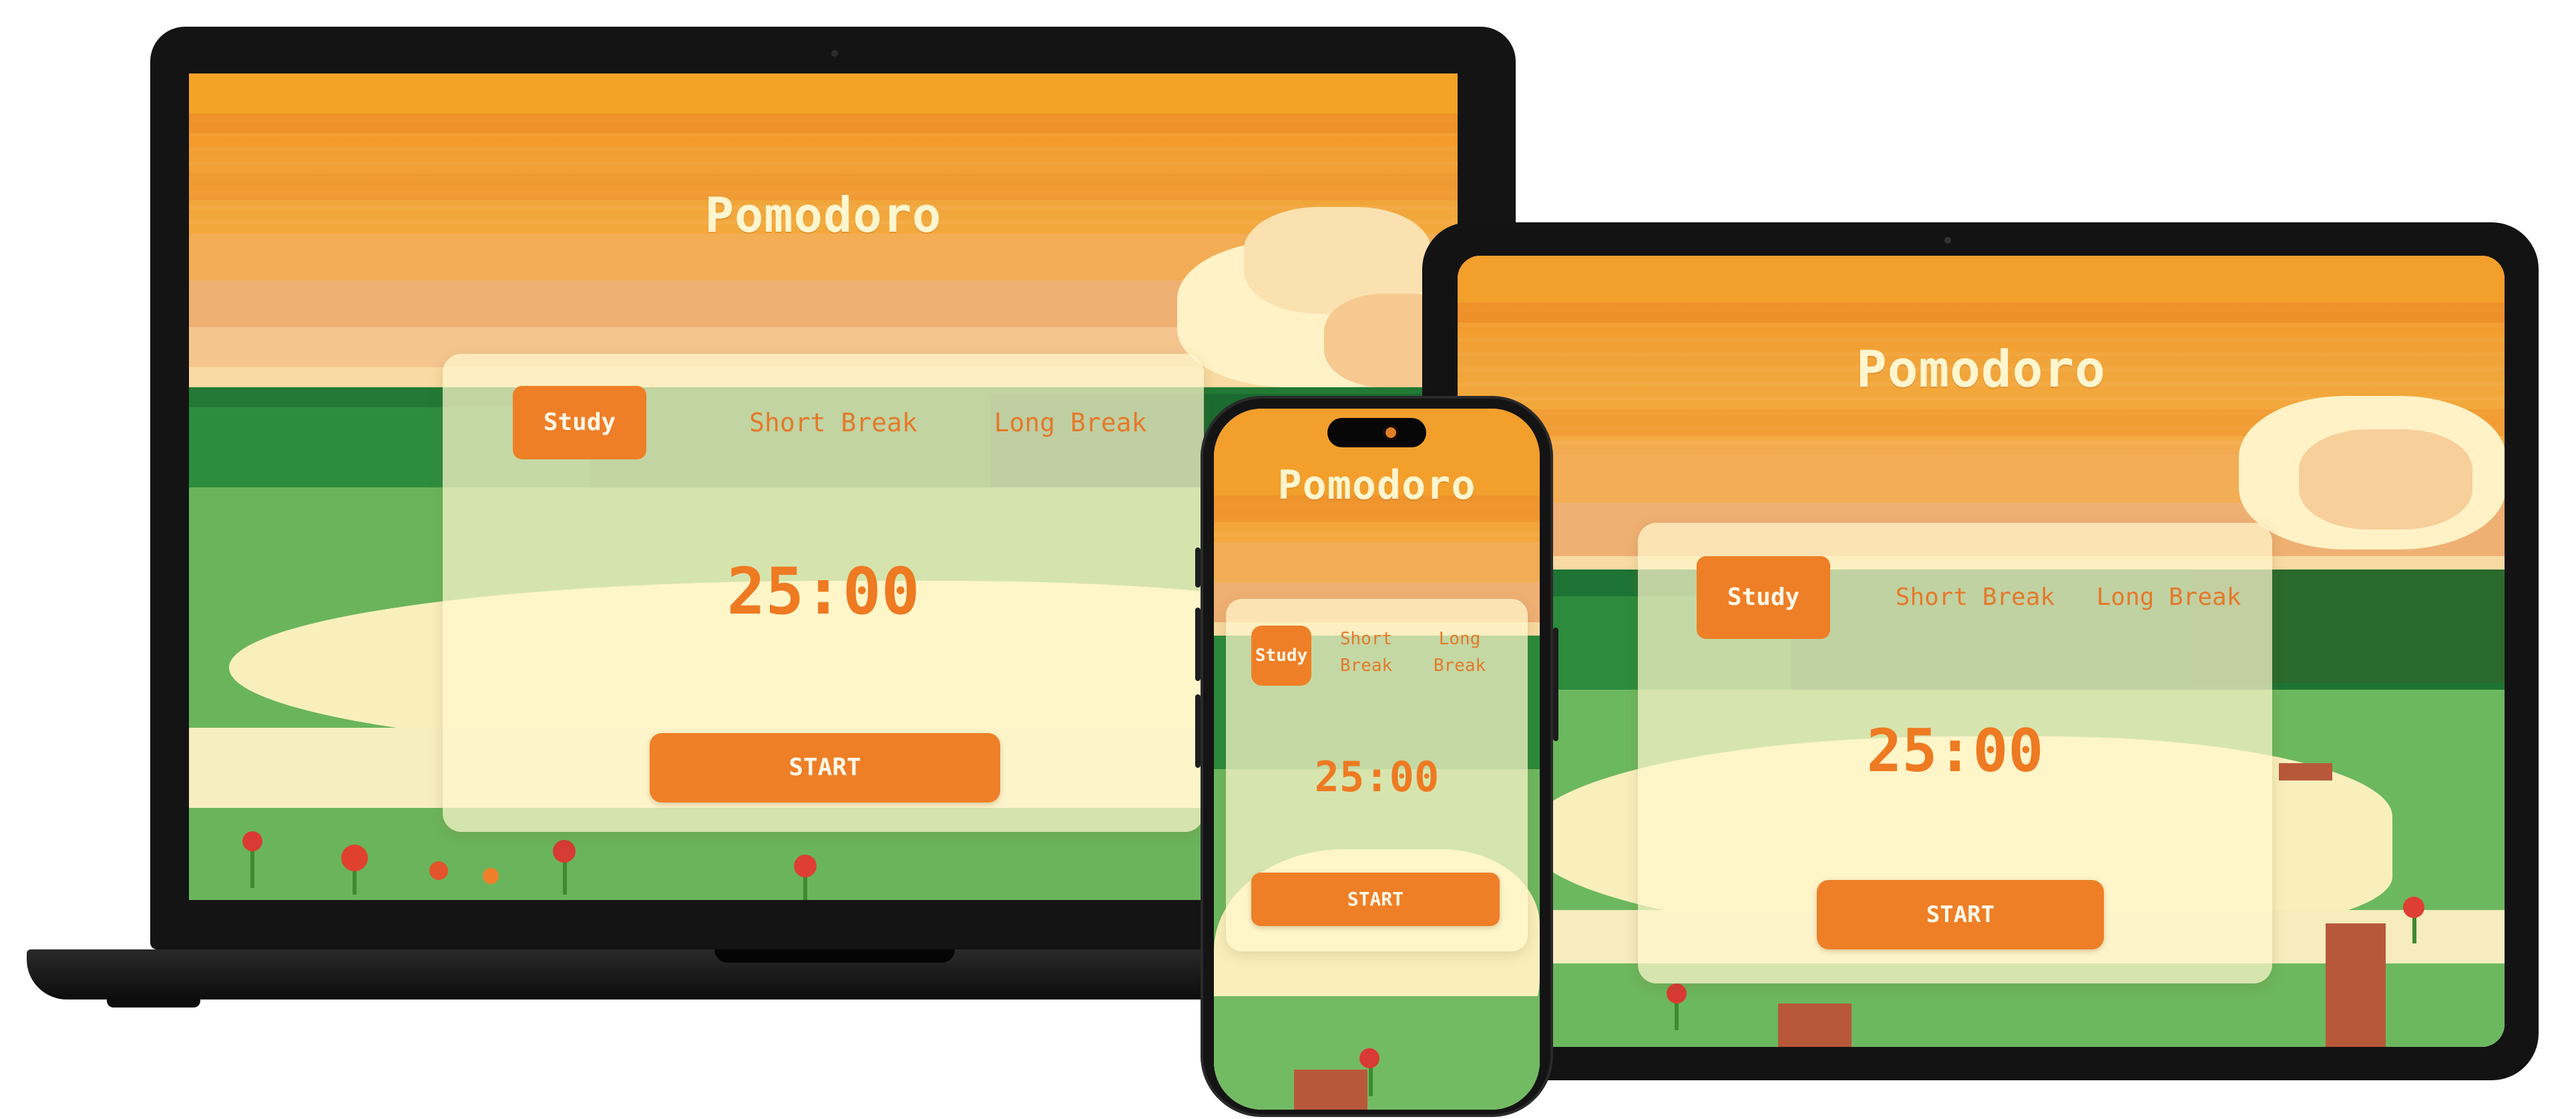  Describe the element at coordinates (1556, 684) in the screenshot. I see `phone-power-button` at that location.